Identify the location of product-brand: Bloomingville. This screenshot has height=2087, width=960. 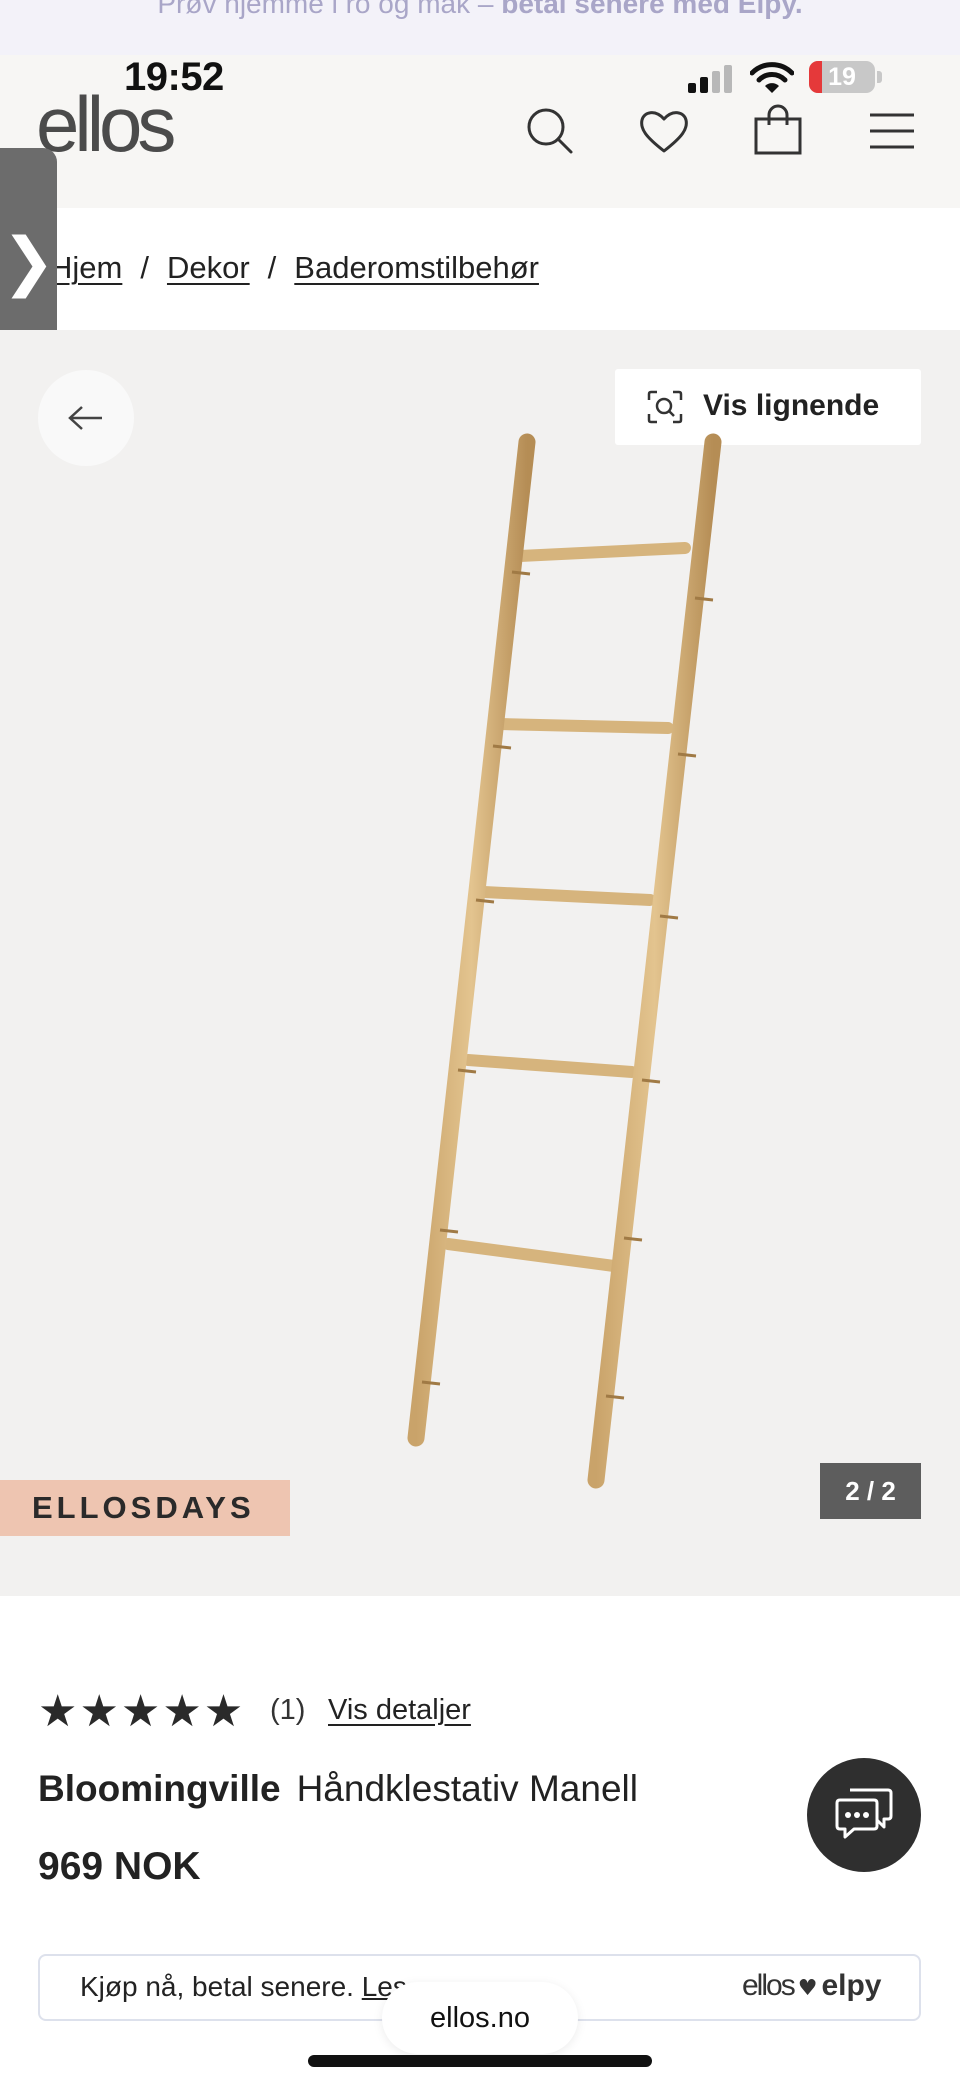
(159, 1788).